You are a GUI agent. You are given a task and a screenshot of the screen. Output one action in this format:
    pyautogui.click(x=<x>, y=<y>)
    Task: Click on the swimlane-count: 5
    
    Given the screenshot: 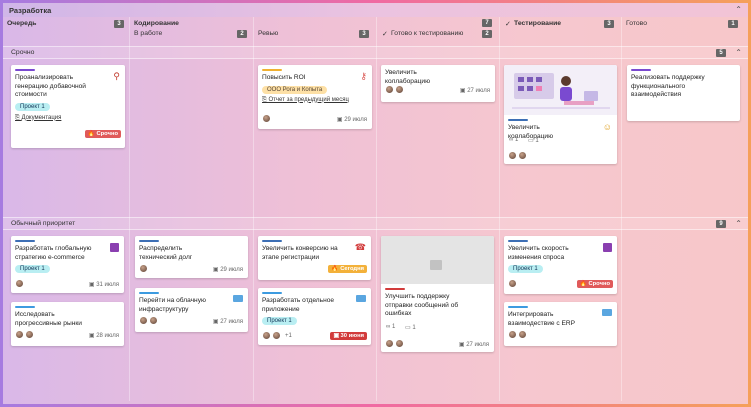 What is the action you would take?
    pyautogui.click(x=721, y=53)
    